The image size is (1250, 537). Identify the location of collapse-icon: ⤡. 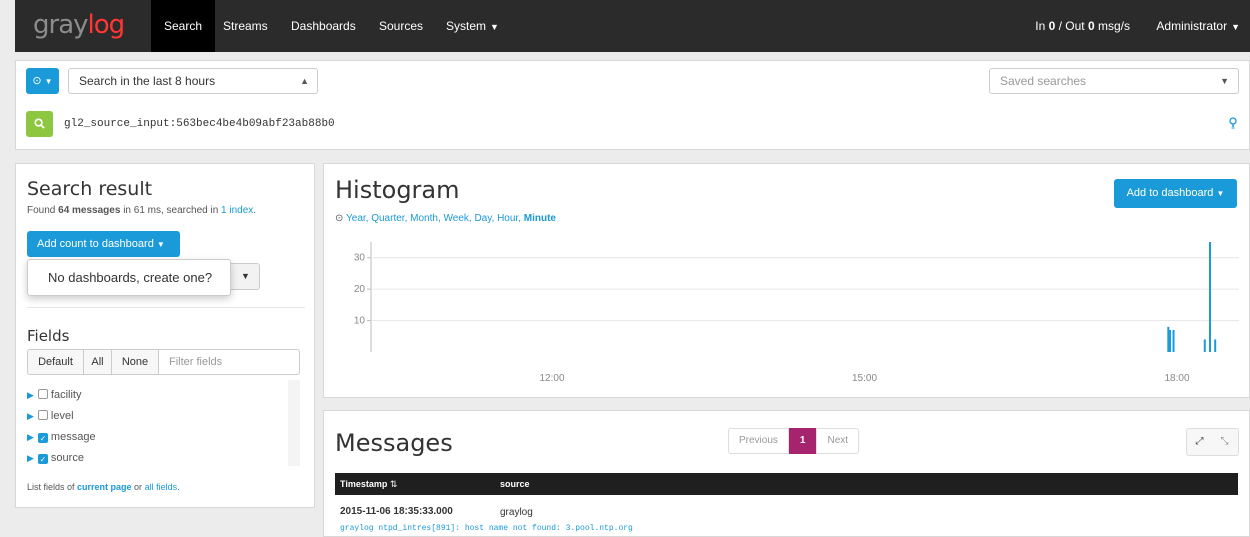
(1224, 442).